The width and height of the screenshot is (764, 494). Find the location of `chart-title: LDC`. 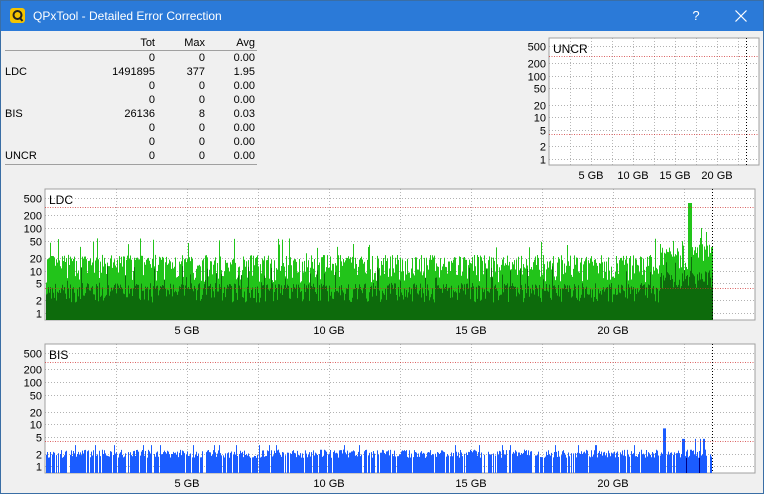

chart-title: LDC is located at coordinates (61, 200).